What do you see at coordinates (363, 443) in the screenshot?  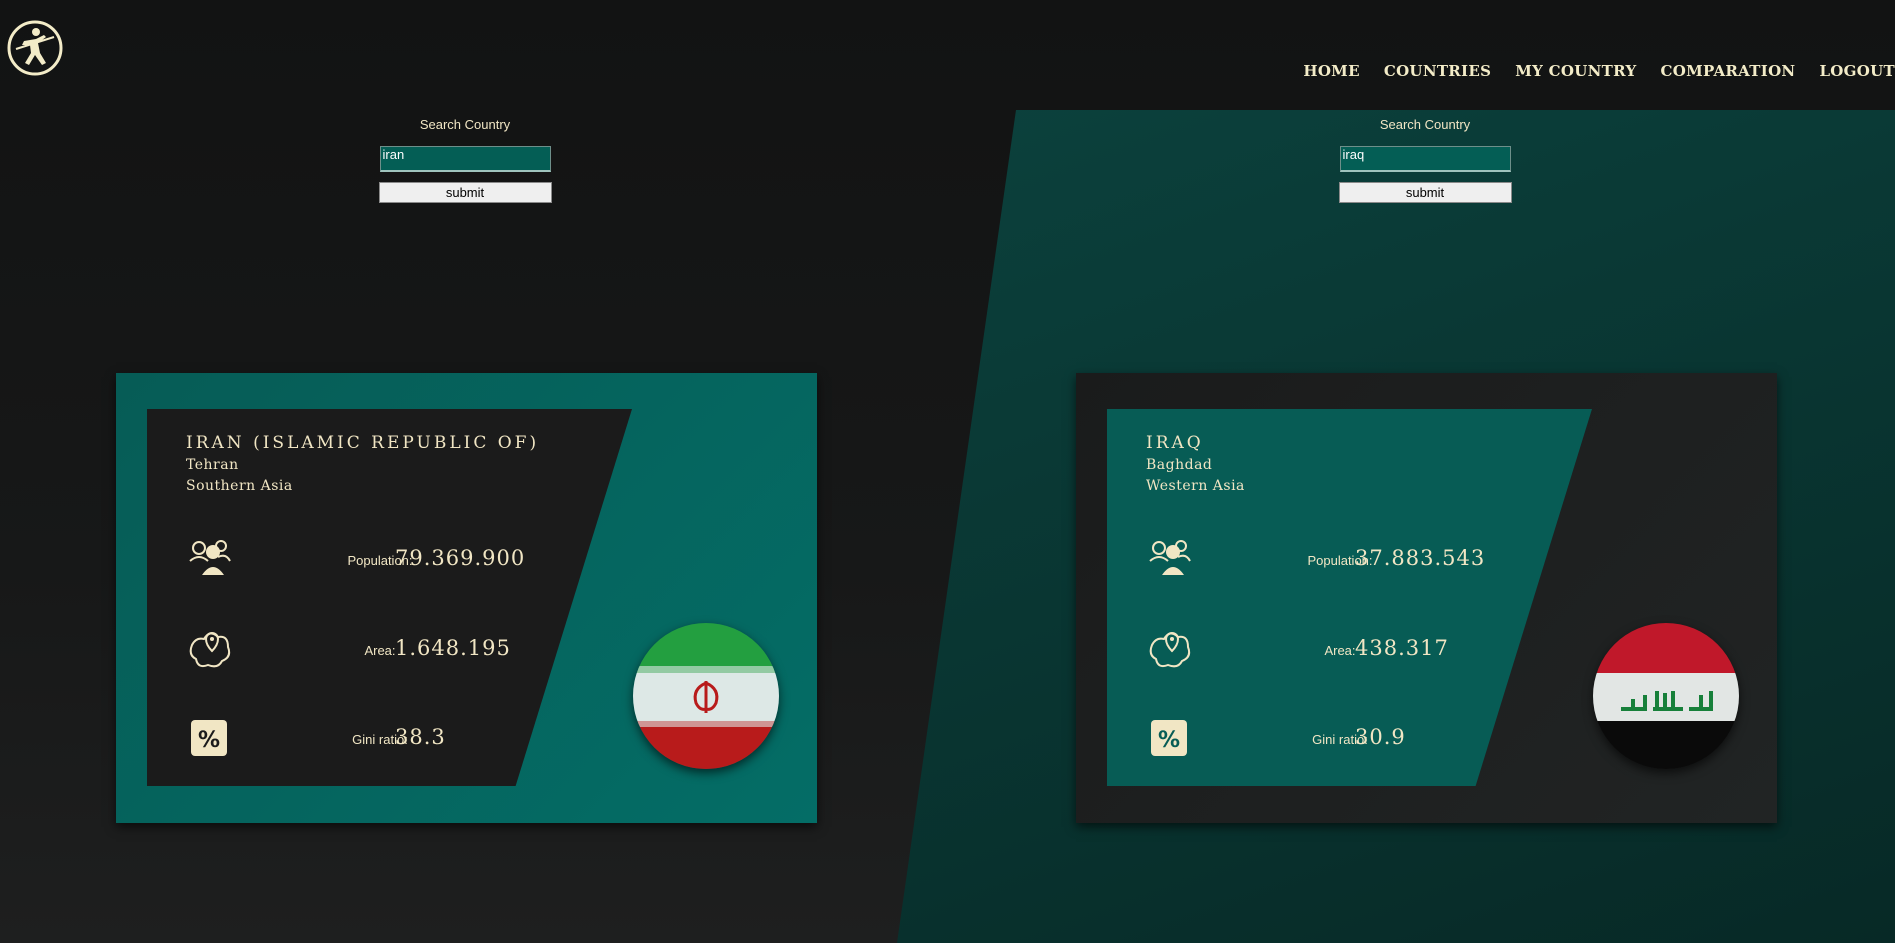 I see `country-name: IRAN (ISLAMIC REPUBLIC OF)` at bounding box center [363, 443].